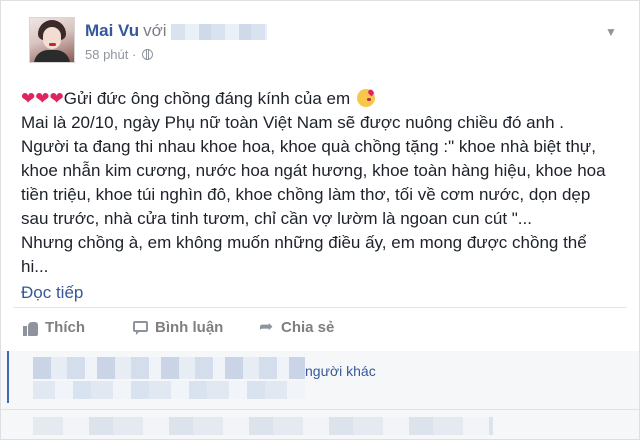  I want to click on share-icon, so click(267, 327).